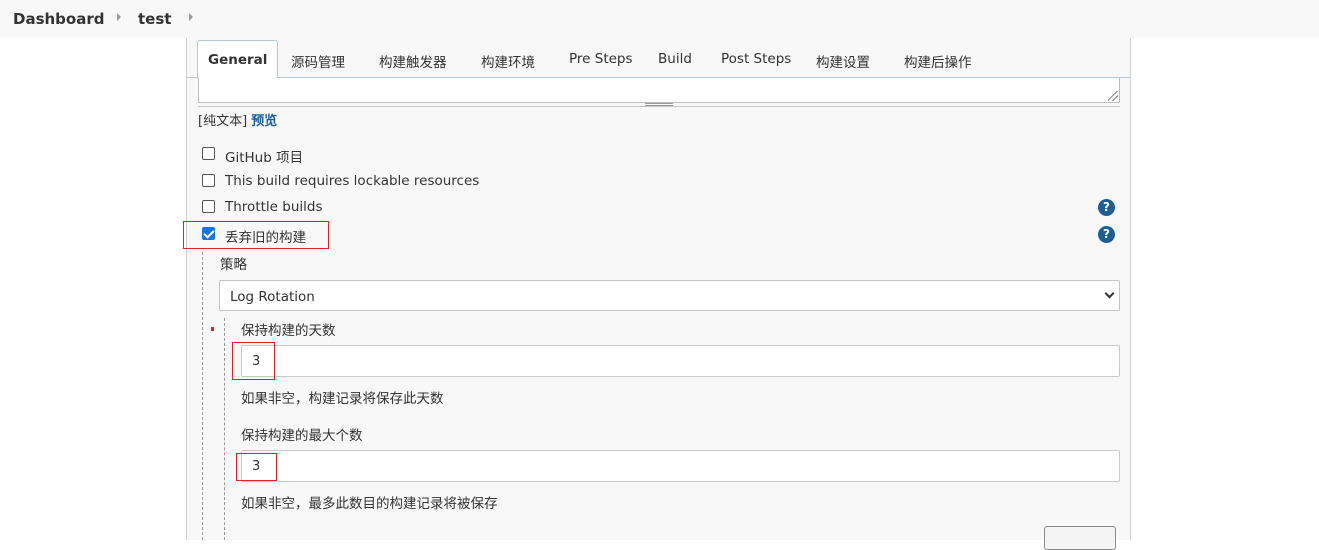 This screenshot has height=550, width=1319. What do you see at coordinates (680, 466) in the screenshot?
I see `max-builds-input: 3` at bounding box center [680, 466].